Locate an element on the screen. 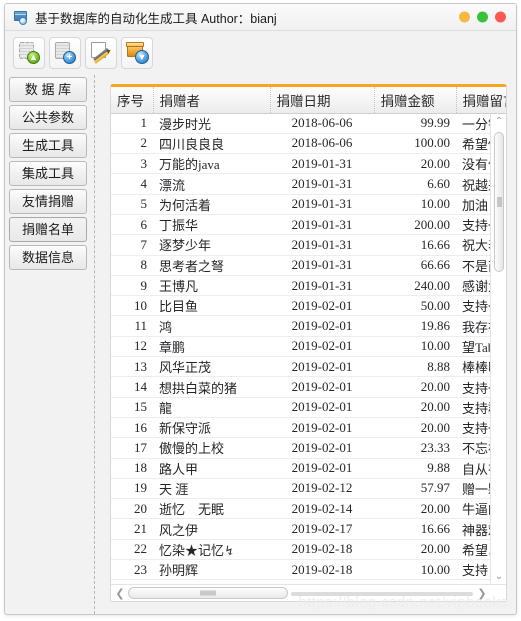 This screenshot has height=621, width=521. cell-index: 4 is located at coordinates (132, 184).